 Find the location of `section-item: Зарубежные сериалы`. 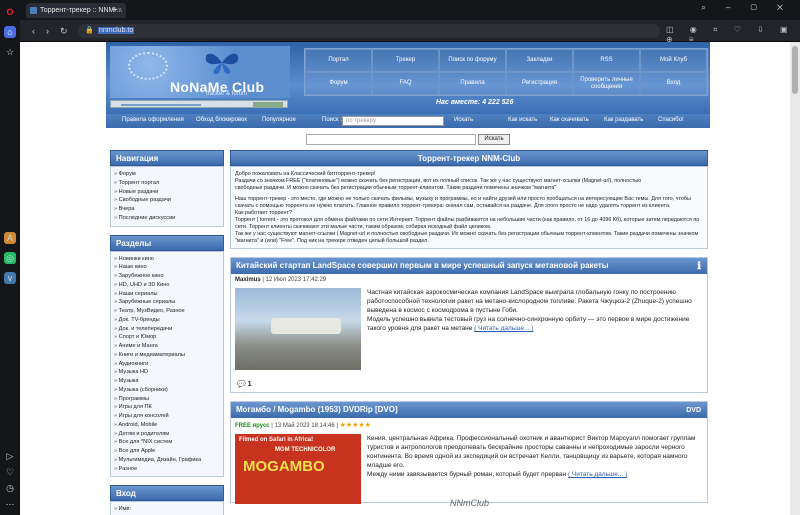

section-item: Зарубежные сериалы is located at coordinates (167, 302).